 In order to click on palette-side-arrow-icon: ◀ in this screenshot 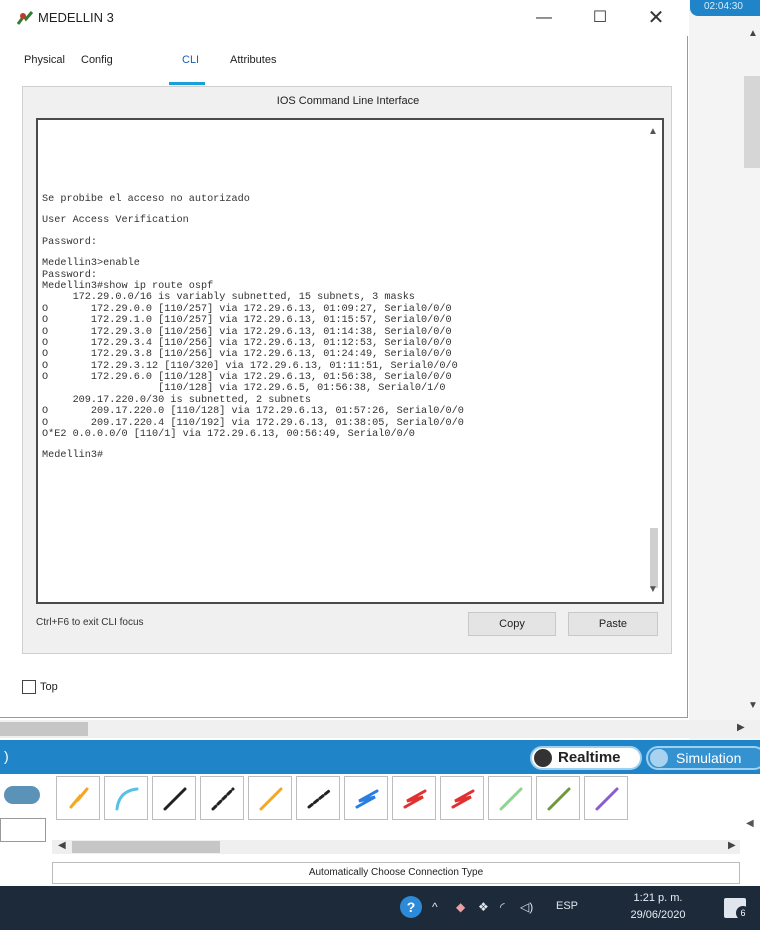, I will do `click(750, 823)`.